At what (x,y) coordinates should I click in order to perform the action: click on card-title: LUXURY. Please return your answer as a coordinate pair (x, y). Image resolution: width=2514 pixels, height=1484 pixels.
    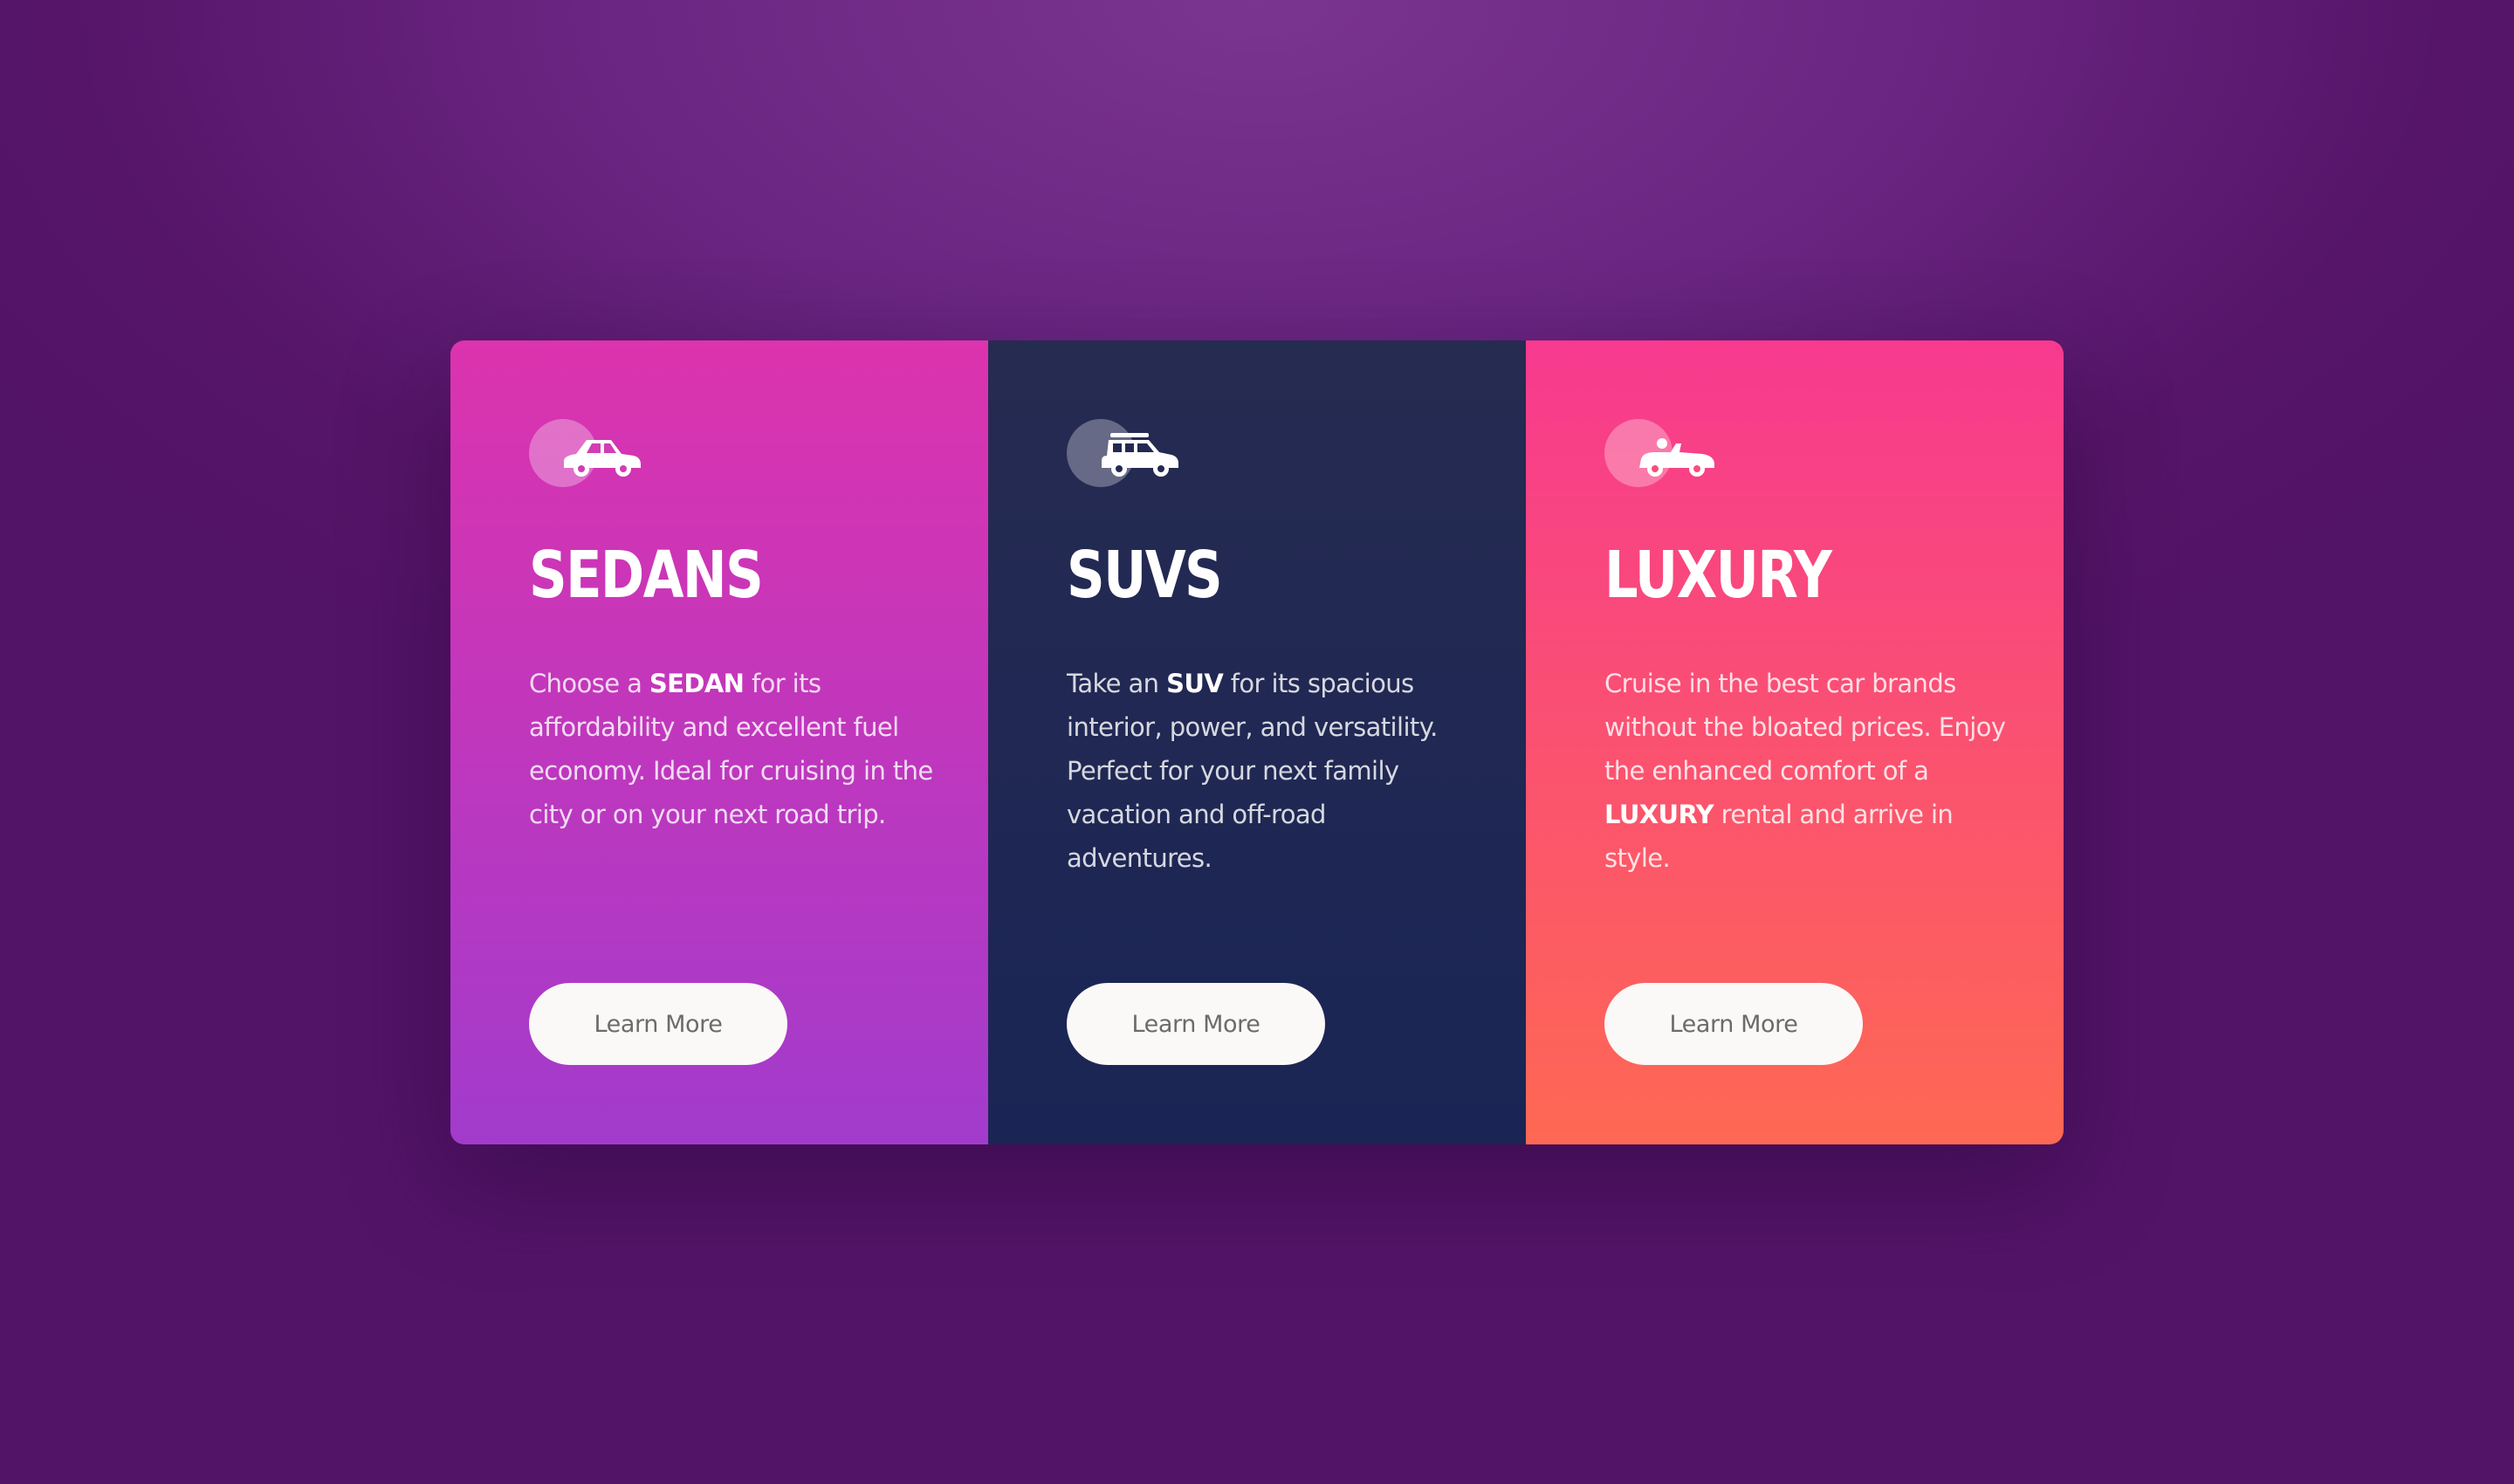
    Looking at the image, I should click on (1718, 575).